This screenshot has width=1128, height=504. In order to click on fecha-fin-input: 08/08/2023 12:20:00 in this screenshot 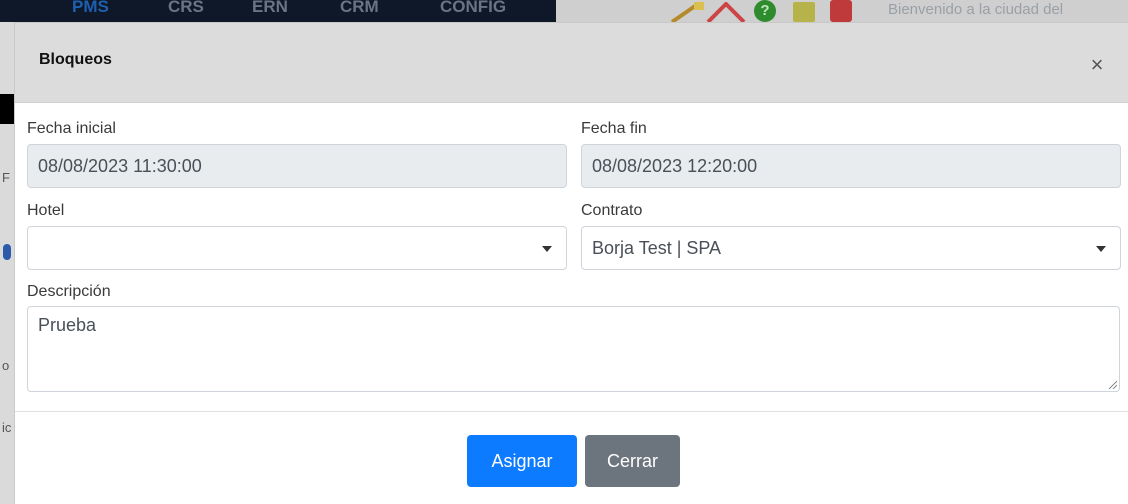, I will do `click(851, 166)`.